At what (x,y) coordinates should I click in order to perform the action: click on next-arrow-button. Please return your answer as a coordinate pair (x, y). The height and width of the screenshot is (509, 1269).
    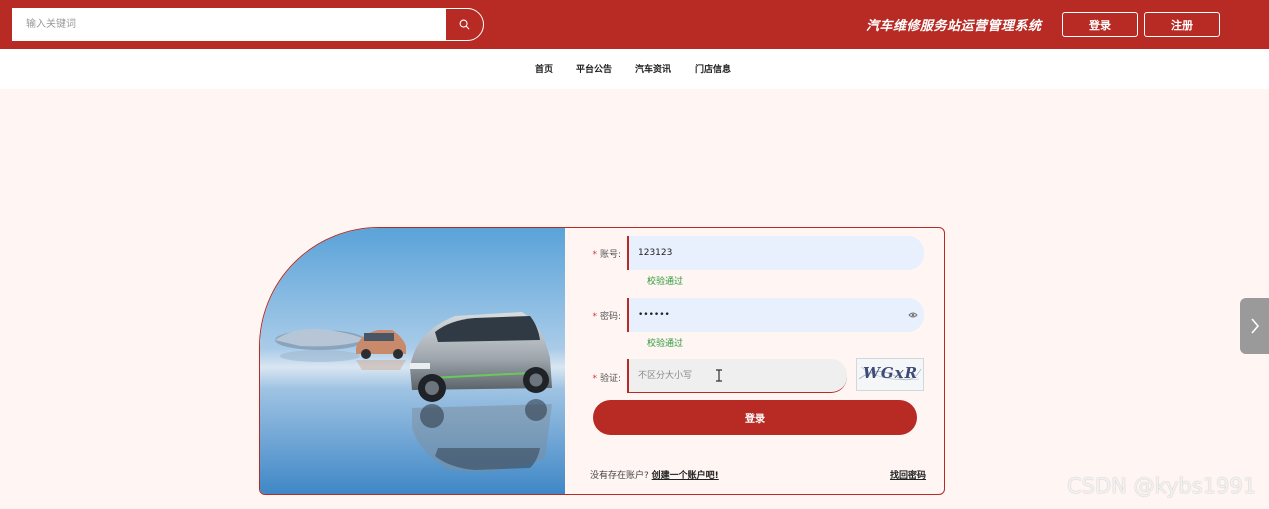
    Looking at the image, I should click on (1254, 326).